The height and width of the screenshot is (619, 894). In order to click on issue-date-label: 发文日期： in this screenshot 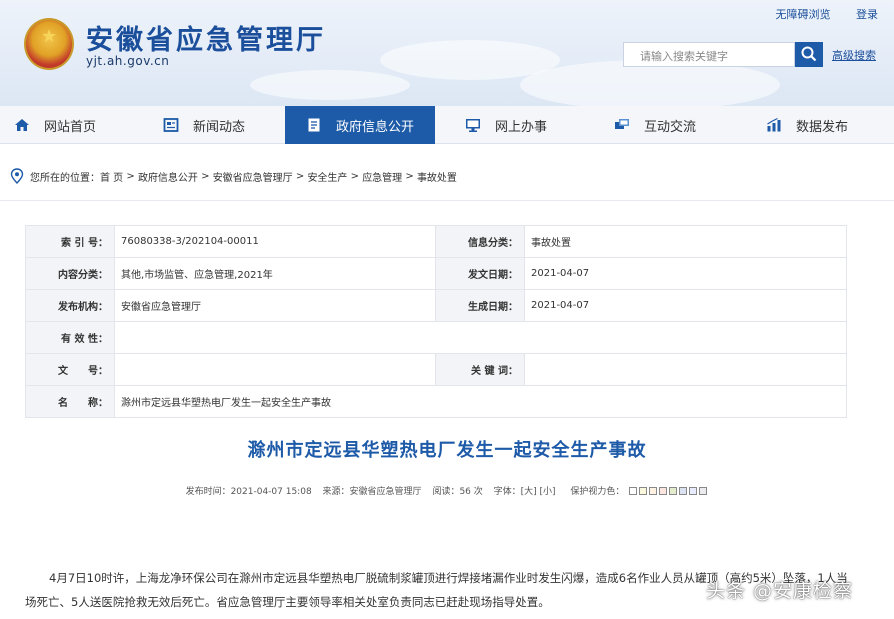, I will do `click(480, 273)`.